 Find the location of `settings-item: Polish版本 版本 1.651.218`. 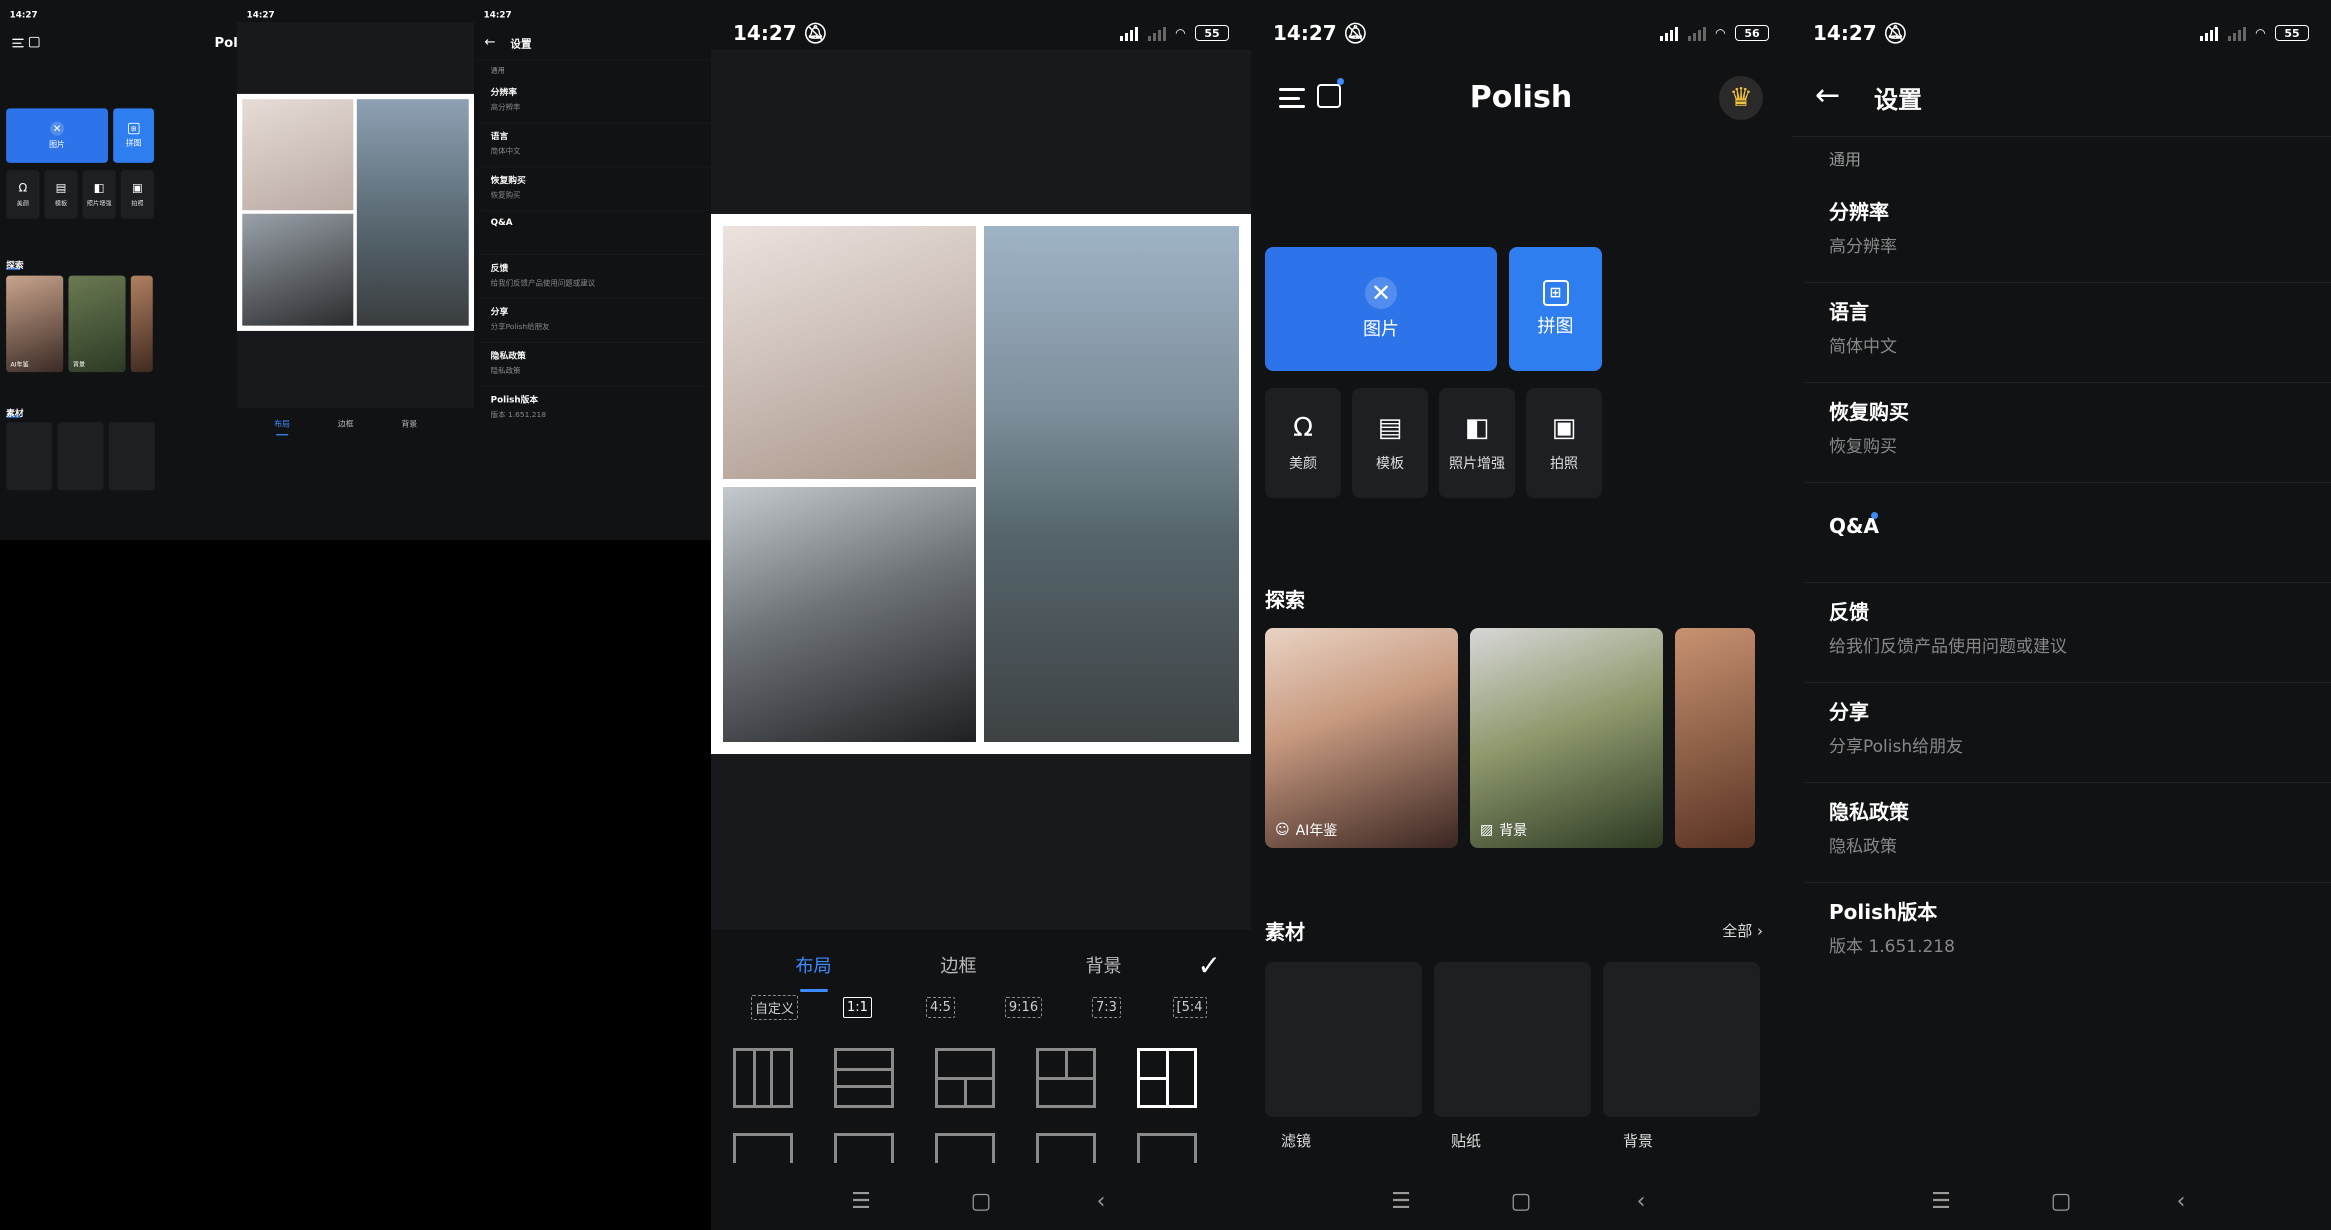

settings-item: Polish版本 版本 1.651.218 is located at coordinates (595, 408).